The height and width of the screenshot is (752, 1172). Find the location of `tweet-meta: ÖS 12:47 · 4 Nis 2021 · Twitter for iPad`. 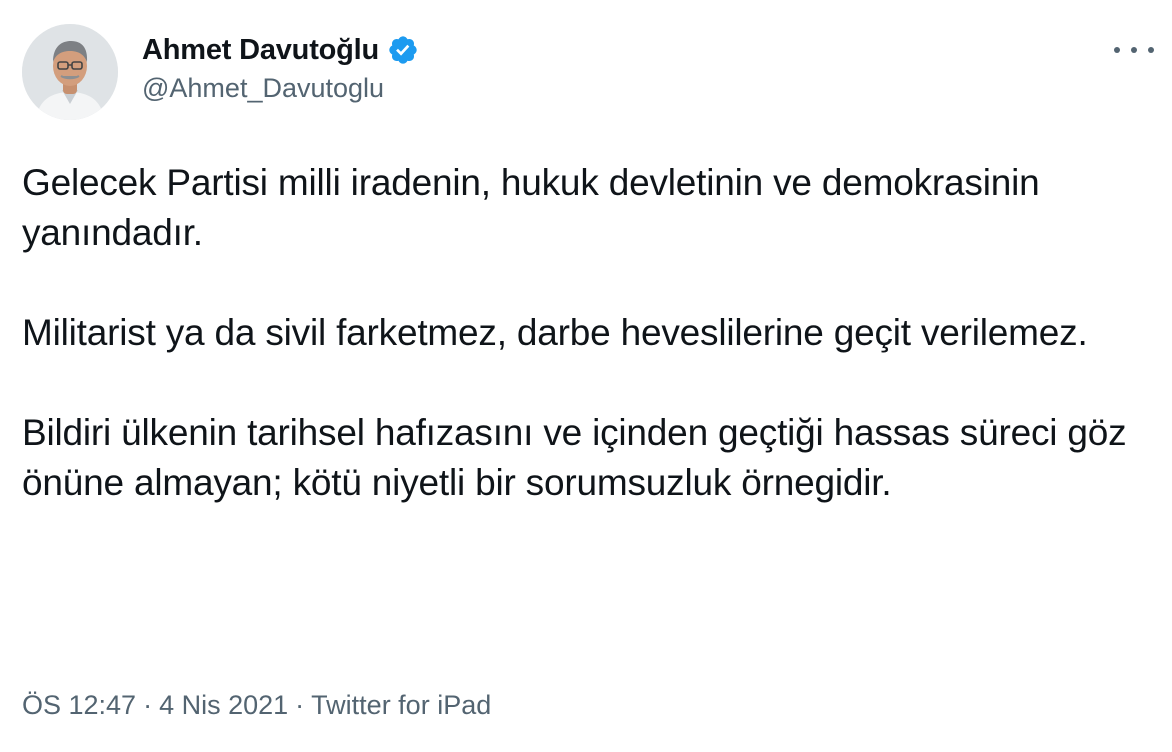

tweet-meta: ÖS 12:47 · 4 Nis 2021 · Twitter for iPad is located at coordinates (256, 705).